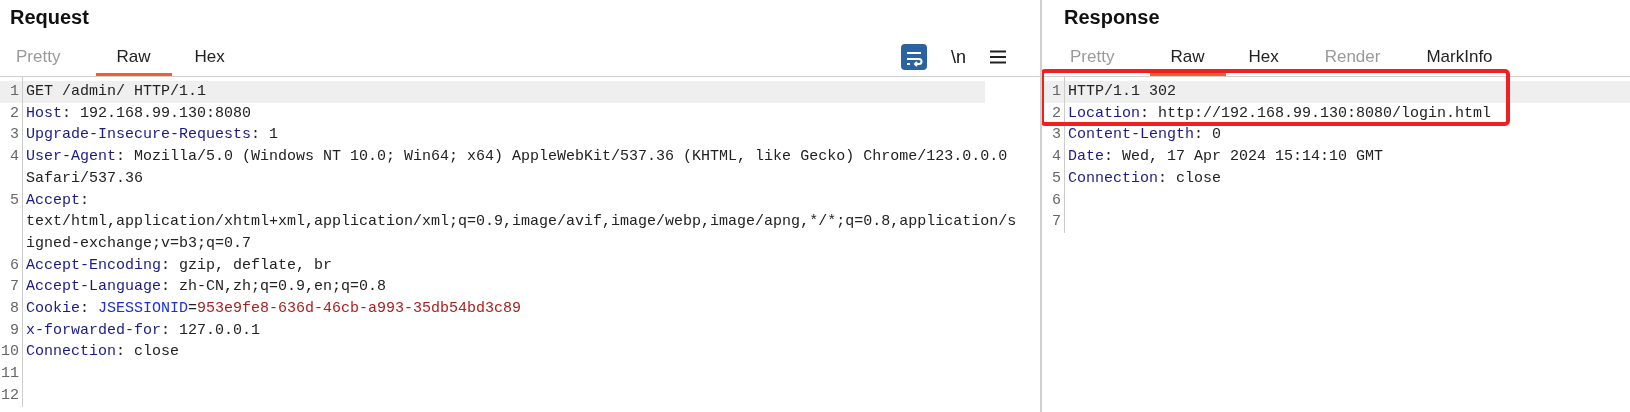 The height and width of the screenshot is (412, 1630). Describe the element at coordinates (53, 200) in the screenshot. I see `header-name: Accept` at that location.